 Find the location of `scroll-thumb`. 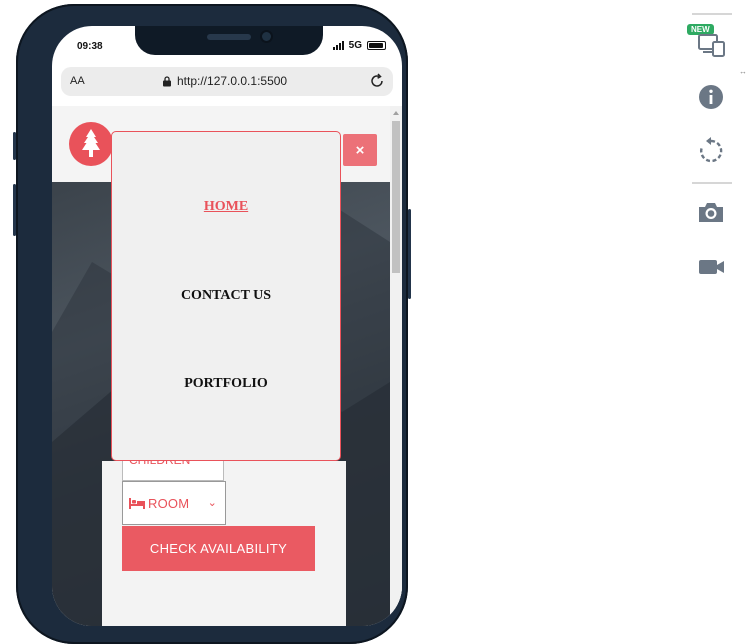

scroll-thumb is located at coordinates (396, 197).